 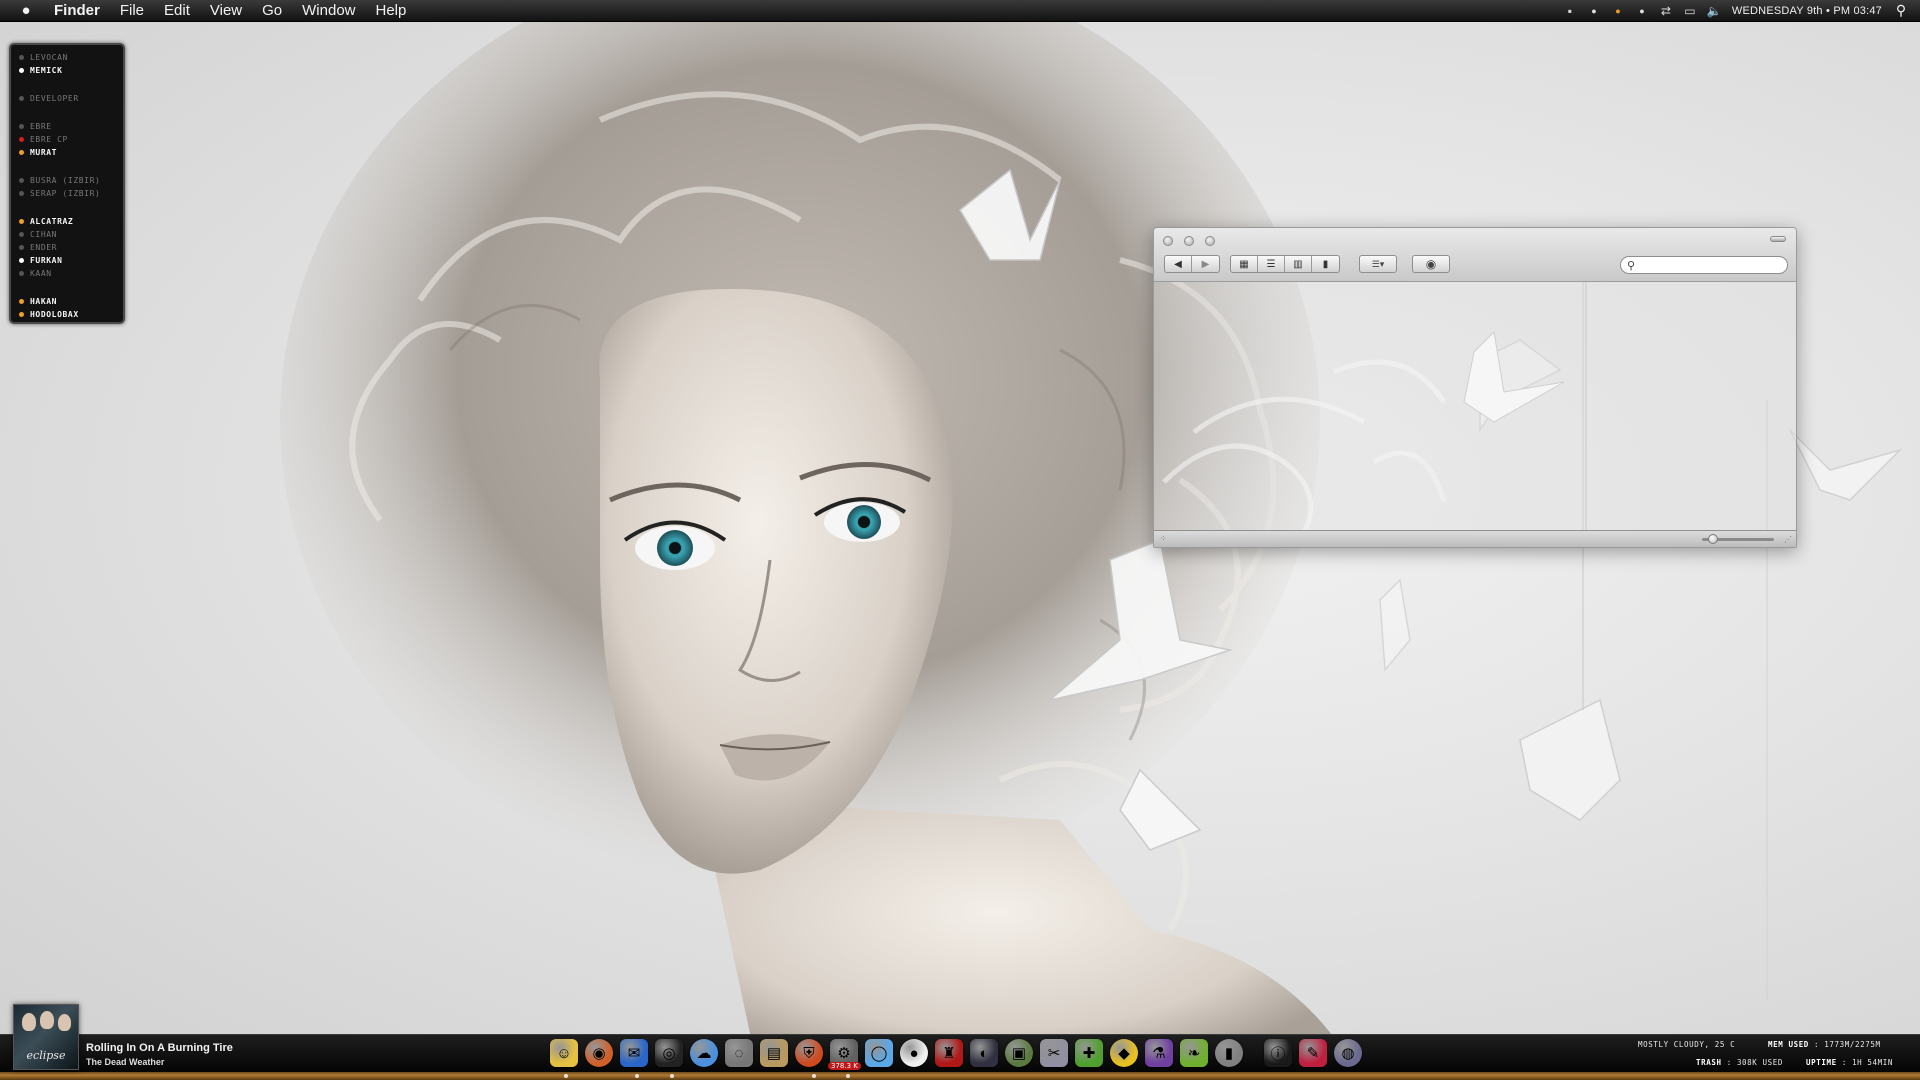 I want to click on finder-face-icon: ☺, so click(x=564, y=1053).